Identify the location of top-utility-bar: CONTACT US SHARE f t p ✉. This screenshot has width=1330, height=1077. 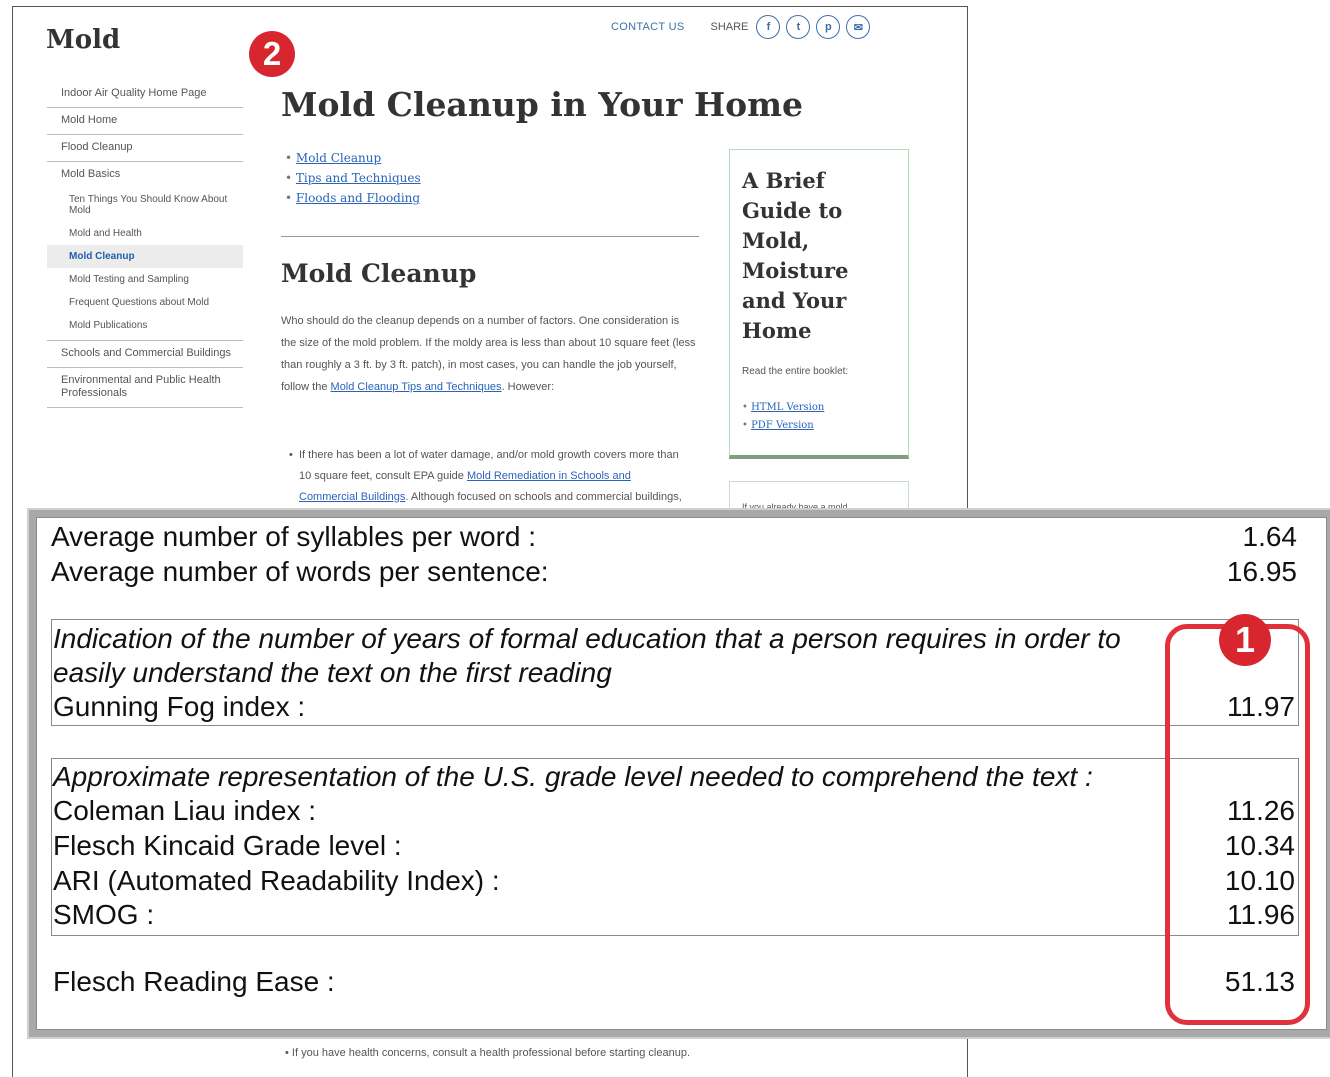
(743, 27).